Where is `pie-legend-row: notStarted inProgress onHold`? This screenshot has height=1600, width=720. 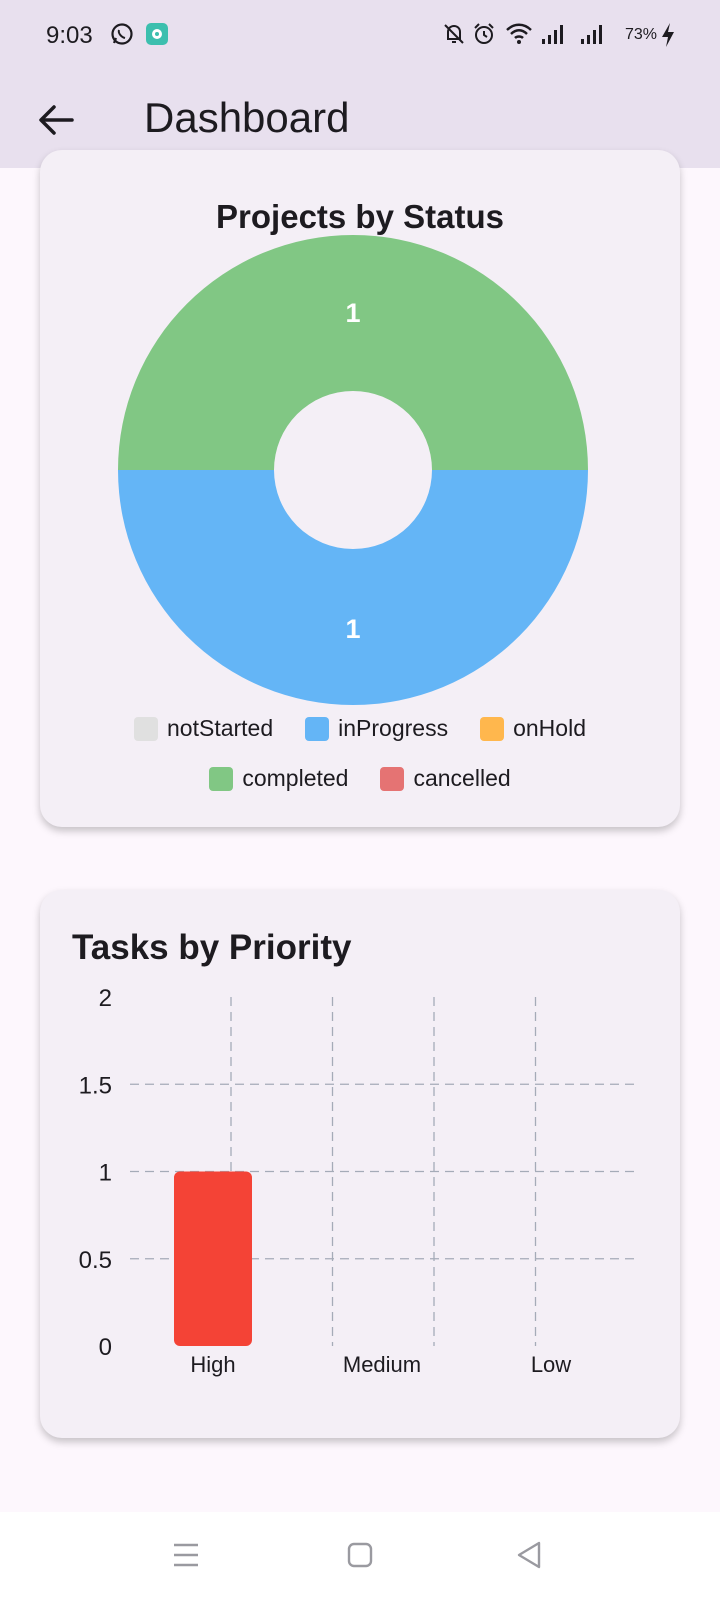 pie-legend-row: notStarted inProgress onHold is located at coordinates (360, 728).